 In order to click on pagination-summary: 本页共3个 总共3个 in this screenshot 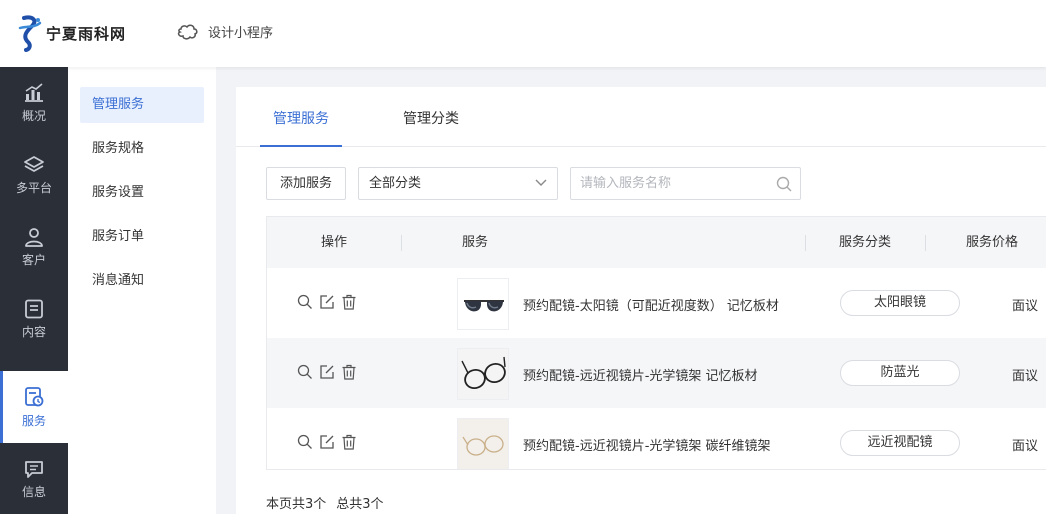, I will do `click(325, 502)`.